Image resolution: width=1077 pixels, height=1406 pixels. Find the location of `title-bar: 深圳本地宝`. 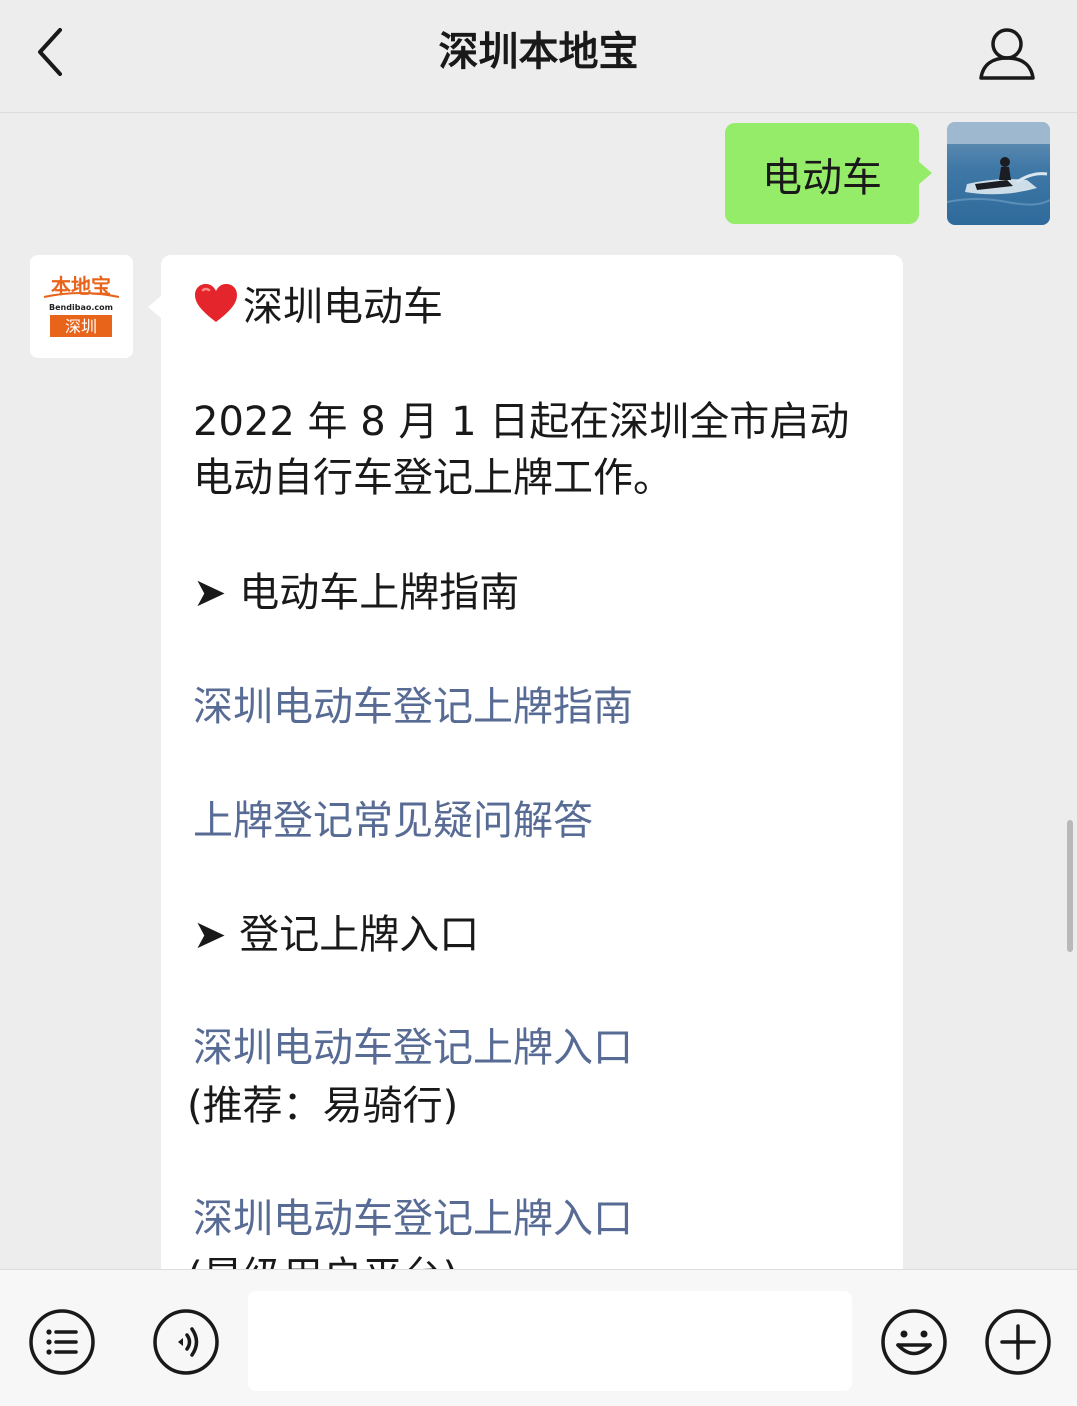

title-bar: 深圳本地宝 is located at coordinates (538, 56).